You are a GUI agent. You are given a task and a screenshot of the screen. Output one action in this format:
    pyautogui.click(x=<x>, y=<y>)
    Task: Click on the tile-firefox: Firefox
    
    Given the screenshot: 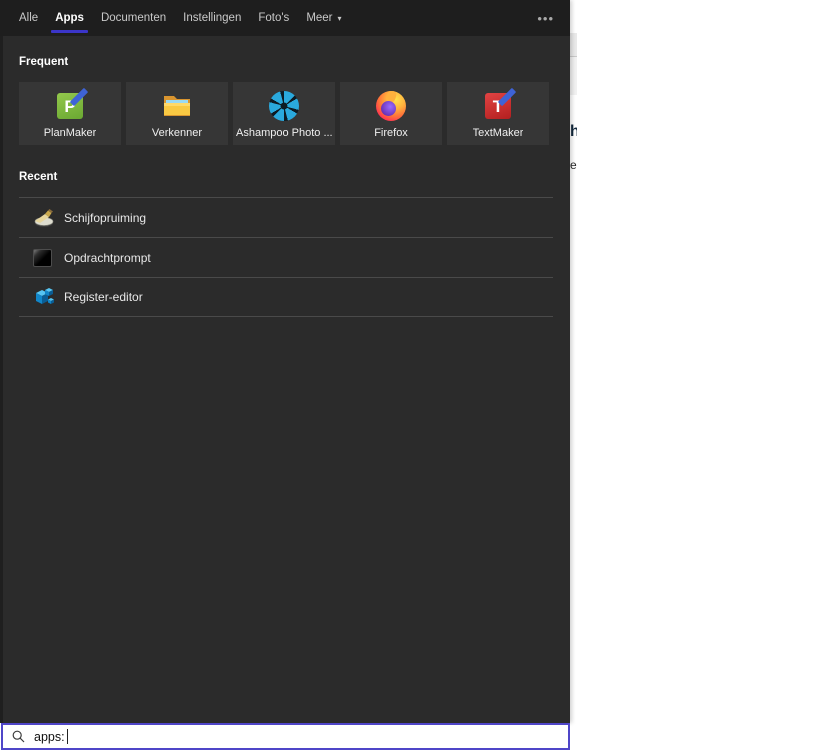 What is the action you would take?
    pyautogui.click(x=391, y=113)
    